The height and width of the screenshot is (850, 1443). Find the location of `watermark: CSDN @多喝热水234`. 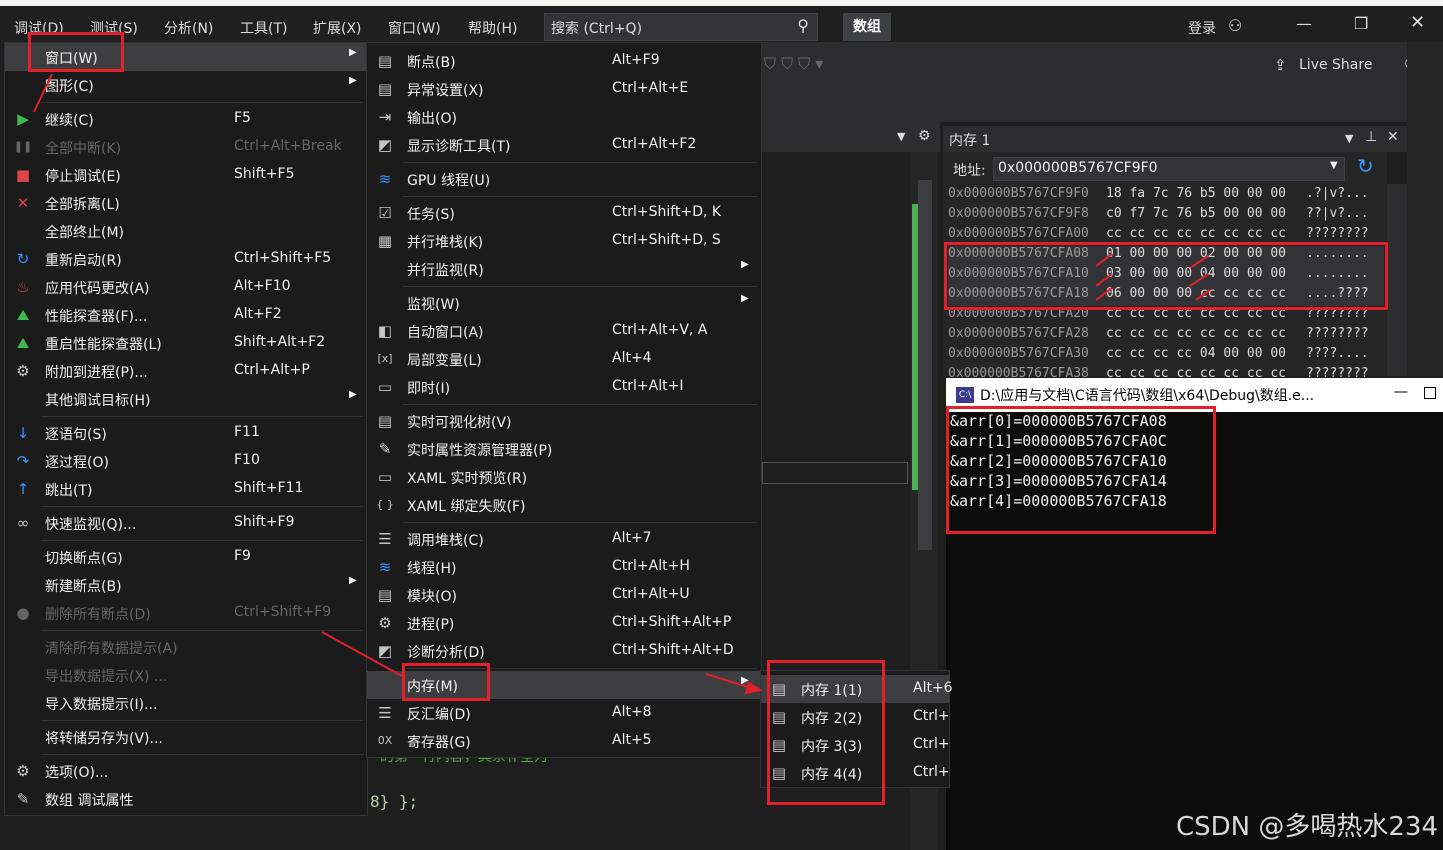

watermark: CSDN @多喝热水234 is located at coordinates (1307, 827).